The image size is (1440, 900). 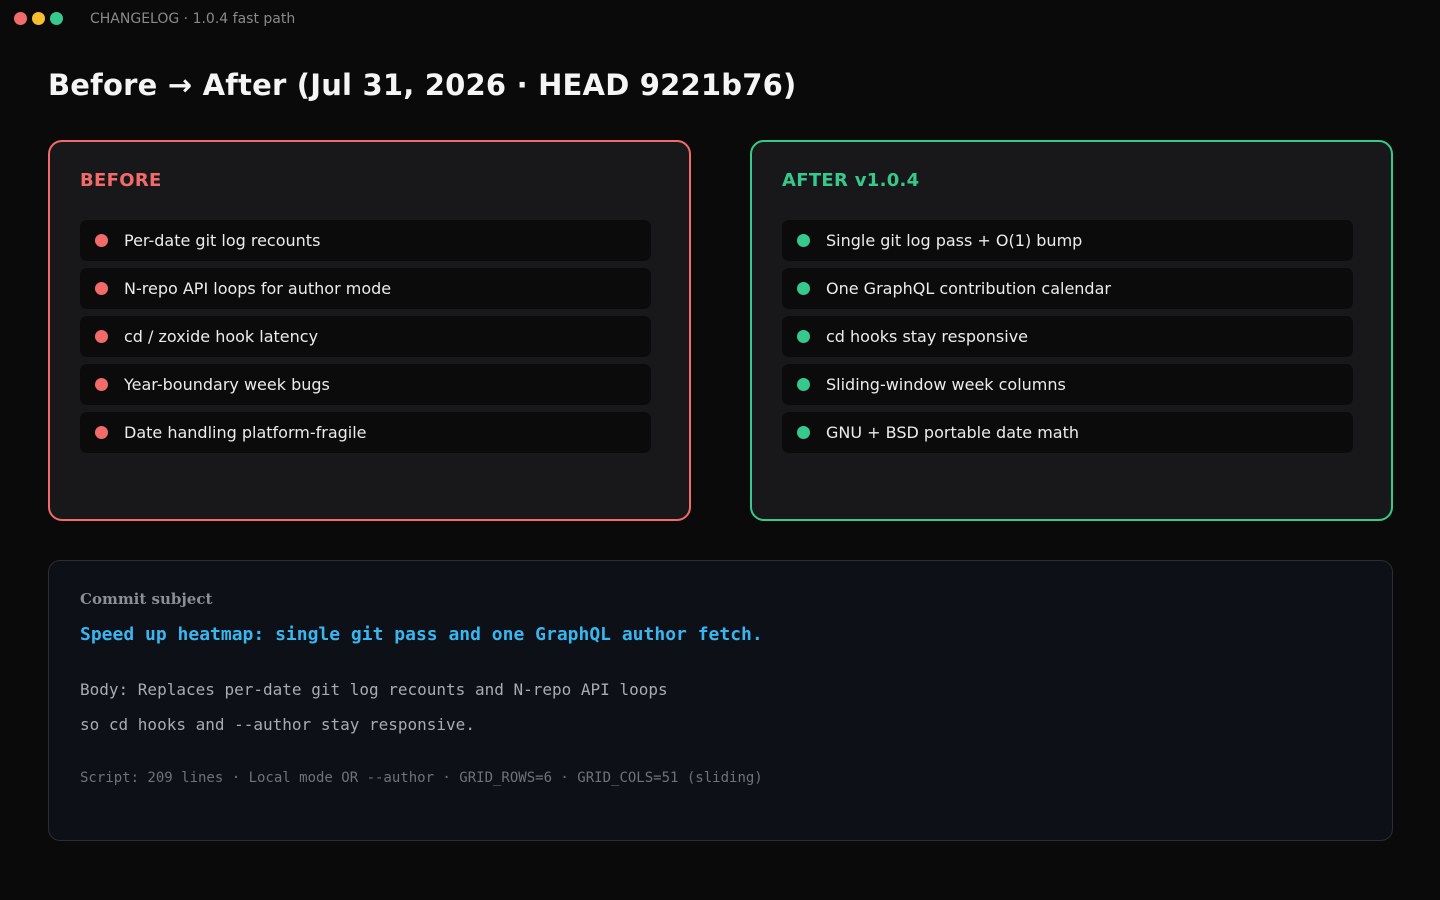 What do you see at coordinates (258, 288) in the screenshot?
I see `before-item-text: N-repo API loops for author mode` at bounding box center [258, 288].